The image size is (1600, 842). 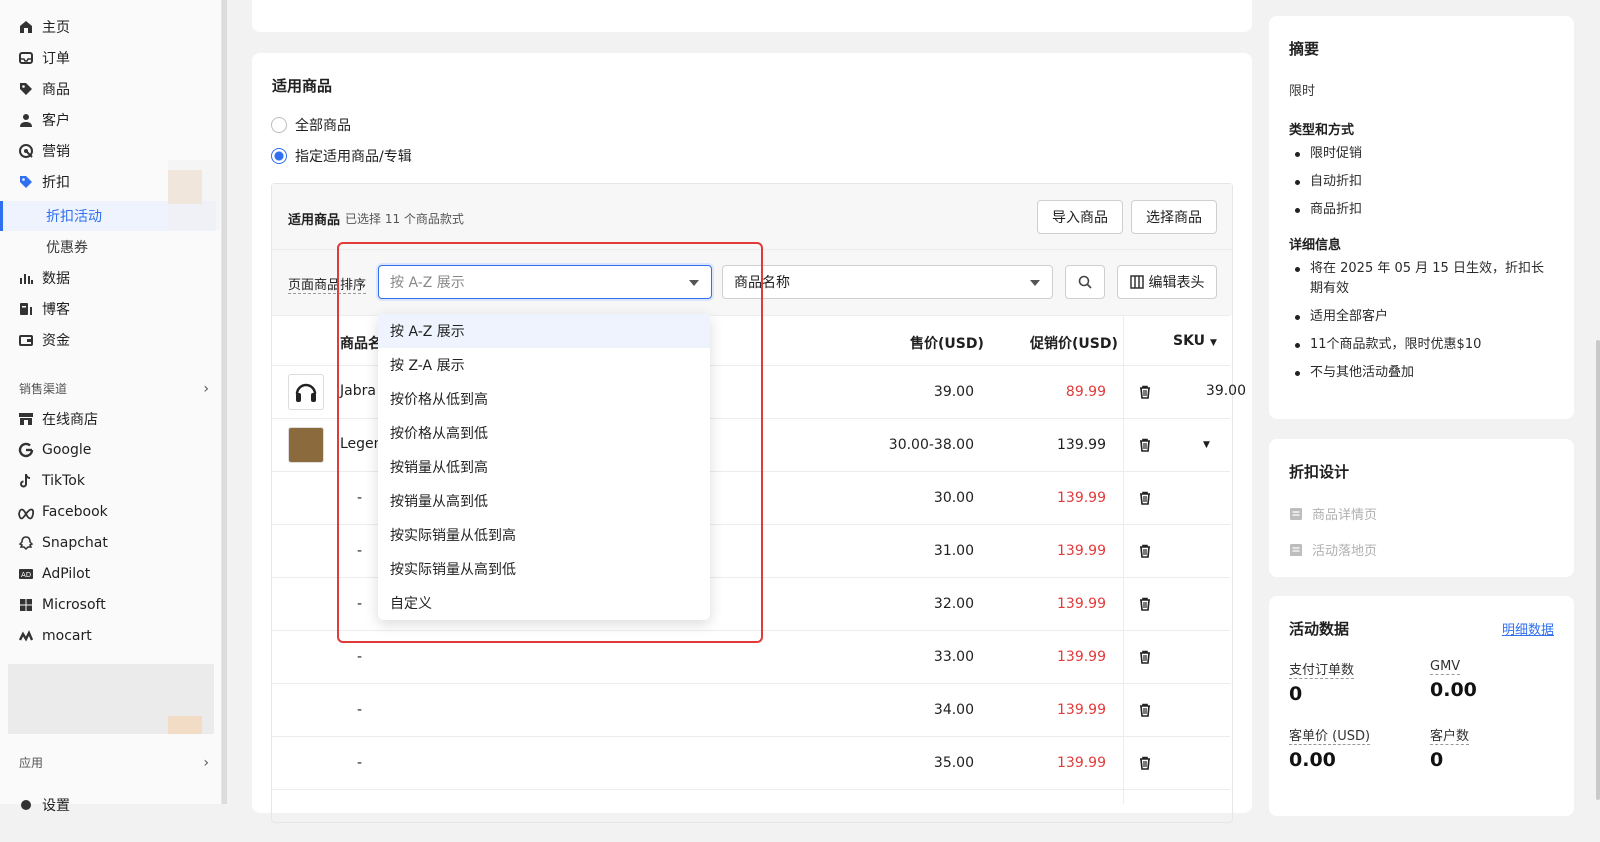 What do you see at coordinates (279, 125) in the screenshot?
I see `radio-circle` at bounding box center [279, 125].